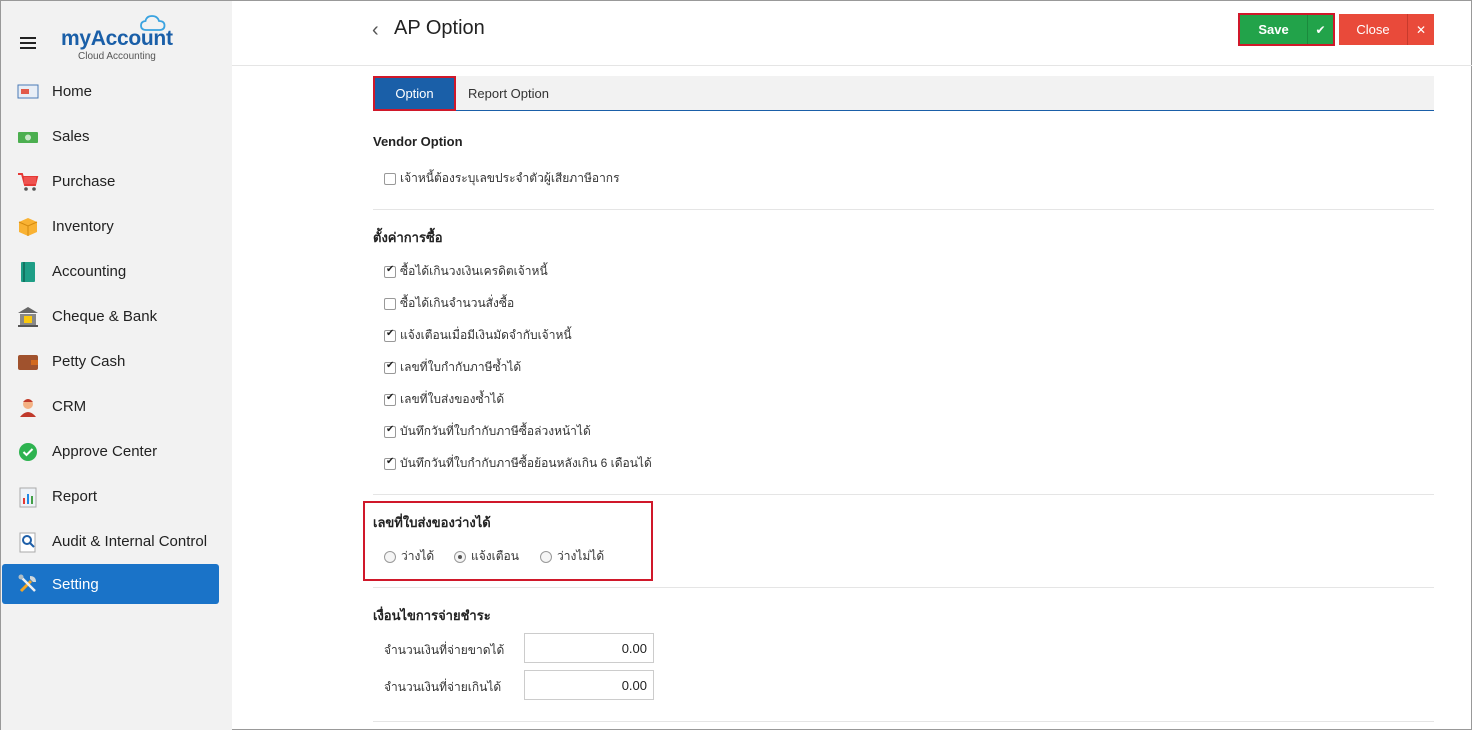 This screenshot has width=1472, height=730. What do you see at coordinates (452, 399) in the screenshot?
I see `checkbox-label: เลขที่ใบส่งของซ้ำได้` at bounding box center [452, 399].